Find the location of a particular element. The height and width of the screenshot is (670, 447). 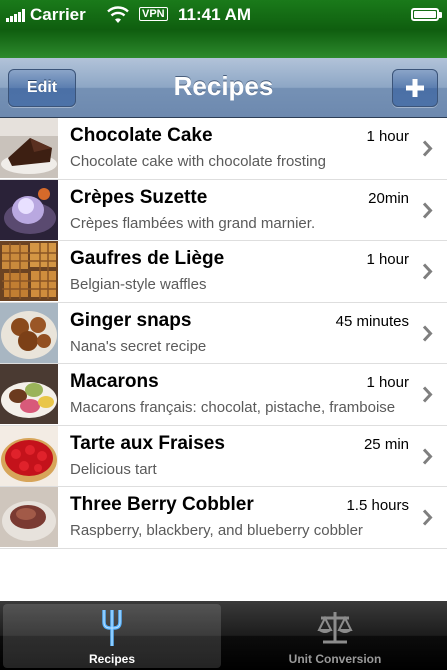

recipe-description: Crèpes flambées with grand marnier. is located at coordinates (193, 223).